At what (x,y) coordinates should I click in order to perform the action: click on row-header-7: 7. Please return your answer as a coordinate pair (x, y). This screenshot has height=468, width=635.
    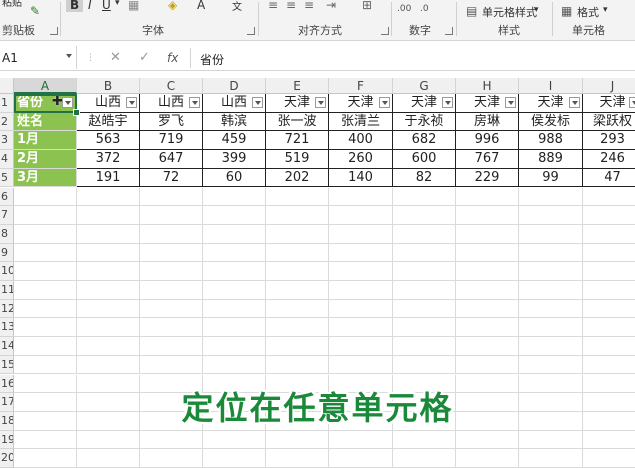
    Looking at the image, I should click on (7, 215).